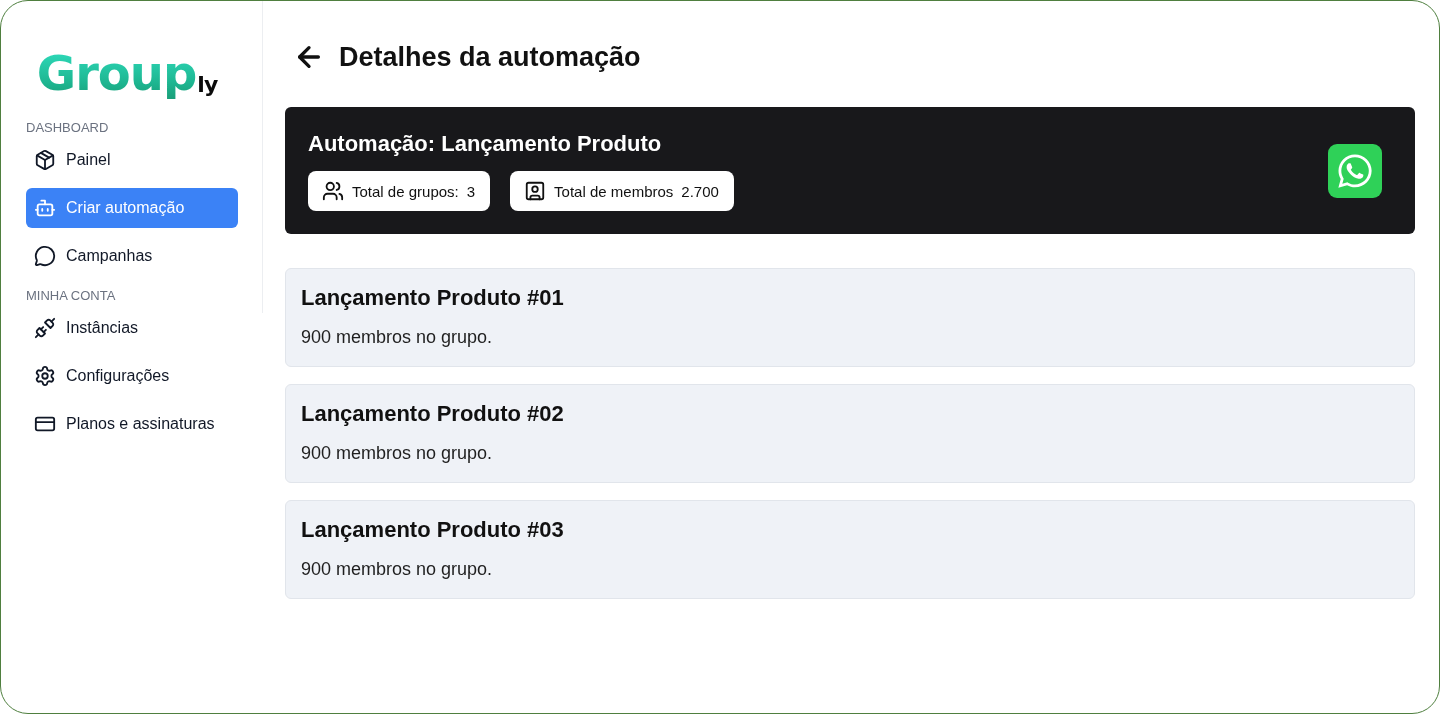 Image resolution: width=1440 pixels, height=714 pixels. Describe the element at coordinates (45, 160) in the screenshot. I see `package-icon` at that location.